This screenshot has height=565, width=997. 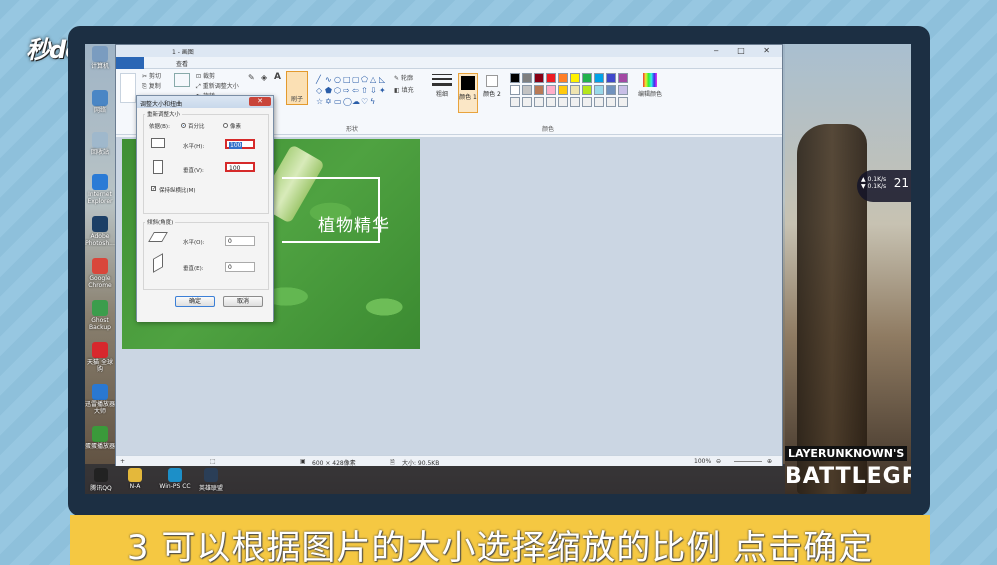 I want to click on pencil-tool: ✎, so click(x=251, y=77).